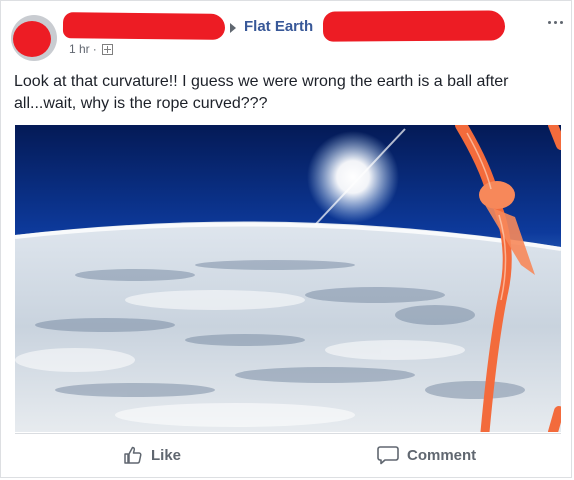 This screenshot has width=574, height=480. I want to click on comment-button: Comment, so click(426, 455).